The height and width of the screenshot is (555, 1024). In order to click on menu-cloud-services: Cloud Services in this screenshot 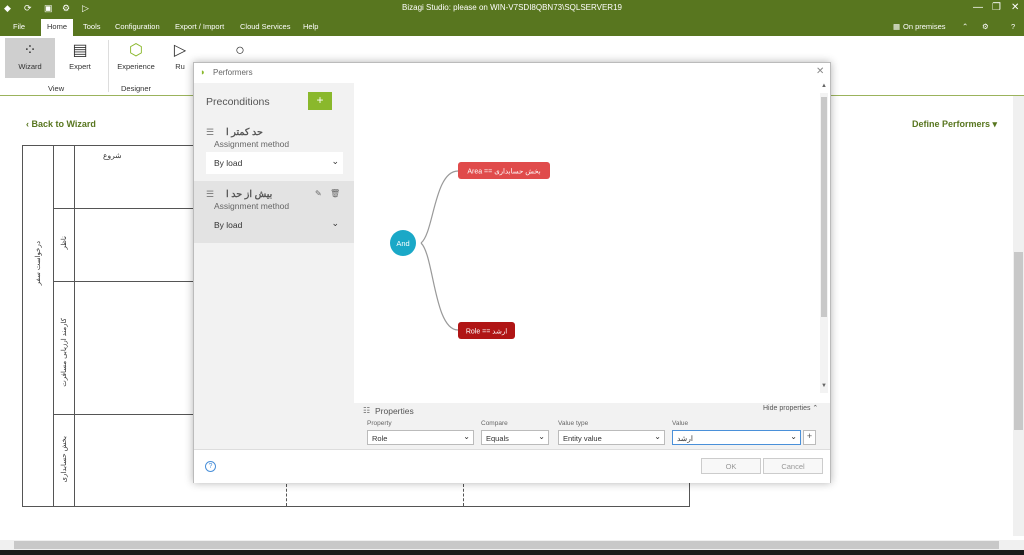, I will do `click(265, 26)`.